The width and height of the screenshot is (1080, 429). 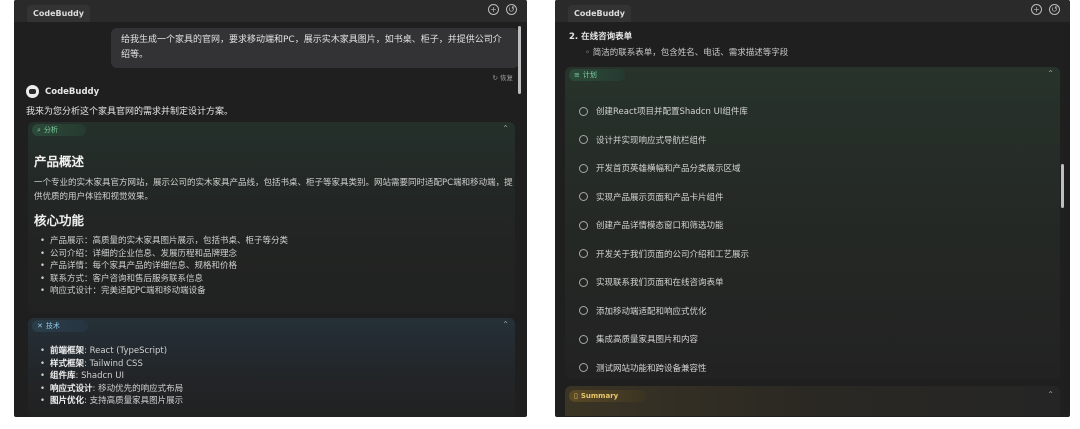 I want to click on list-item: 组件库: Shadcn UI, so click(x=111, y=376).